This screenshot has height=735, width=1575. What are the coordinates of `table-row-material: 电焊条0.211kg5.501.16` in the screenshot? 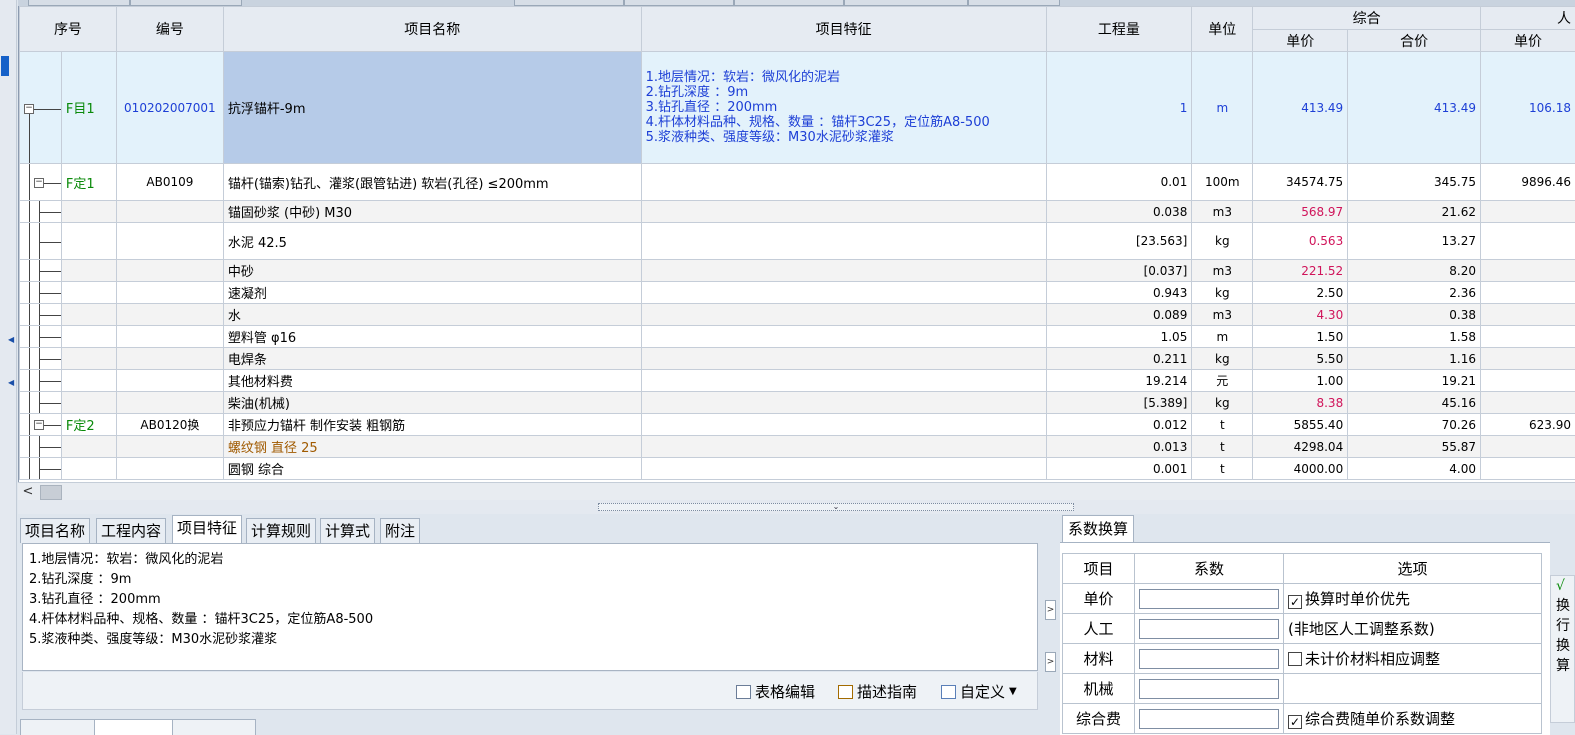 It's located at (797, 359).